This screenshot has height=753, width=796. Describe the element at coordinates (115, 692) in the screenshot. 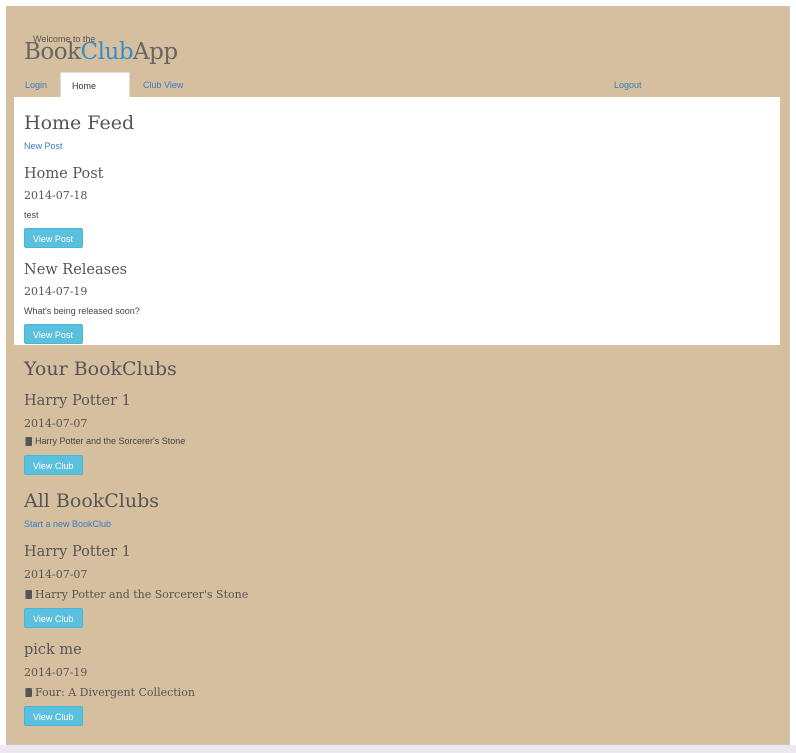

I see `club-book-title: Four: A Divergent Collection` at that location.